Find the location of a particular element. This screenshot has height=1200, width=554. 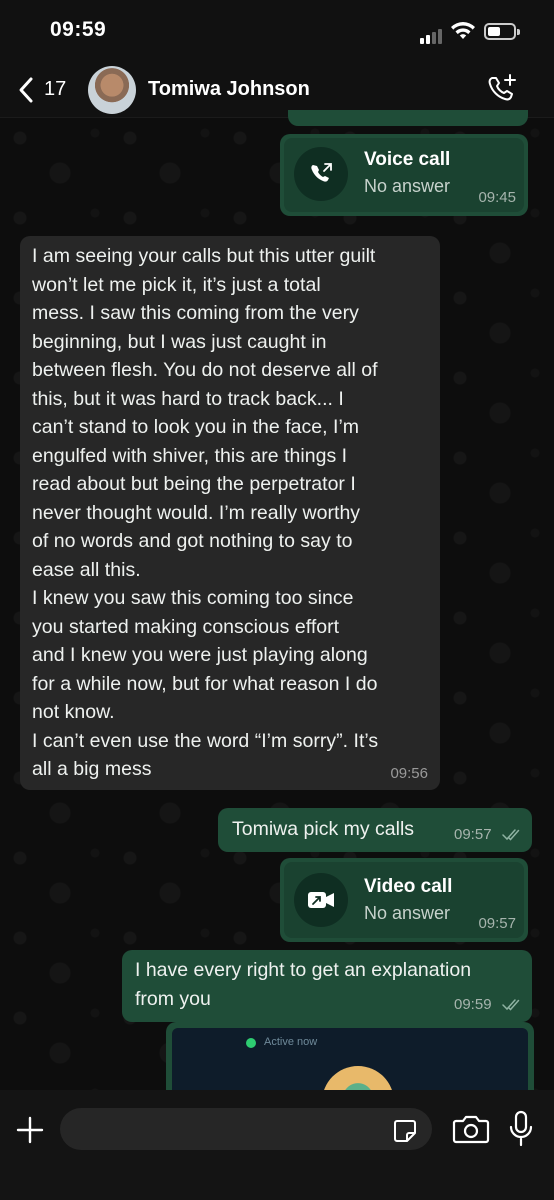

screenshot-thumbnail: Active now is located at coordinates (350, 1060).